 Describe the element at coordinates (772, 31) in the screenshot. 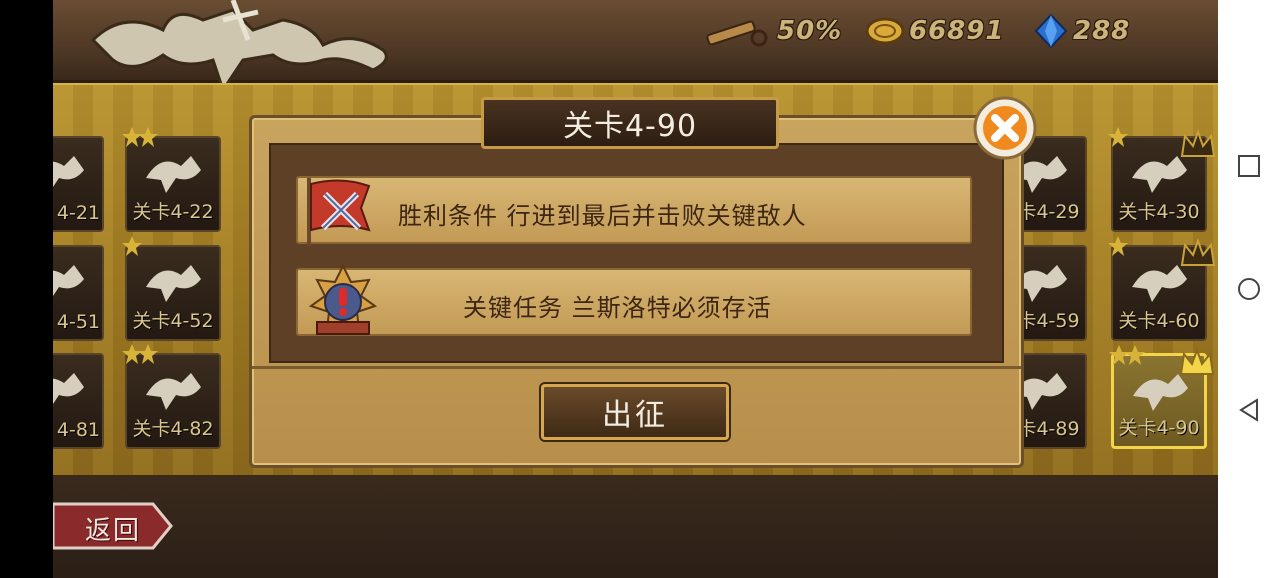

I see `scope-resource: 50%` at that location.